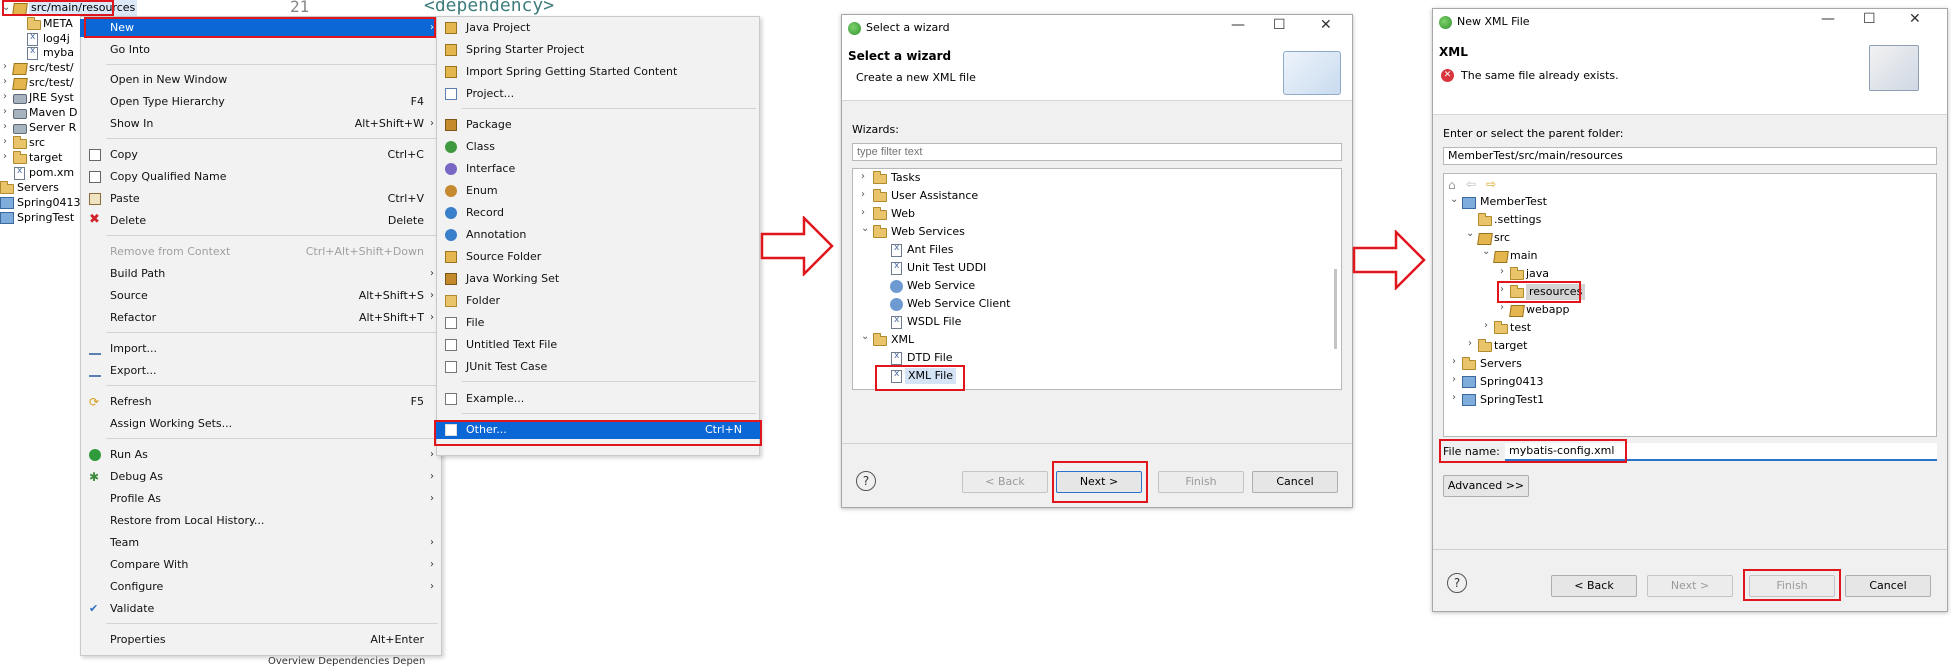 This screenshot has width=1951, height=671. Describe the element at coordinates (1547, 310) in the screenshot. I see `folder-tree-item: webapp` at that location.